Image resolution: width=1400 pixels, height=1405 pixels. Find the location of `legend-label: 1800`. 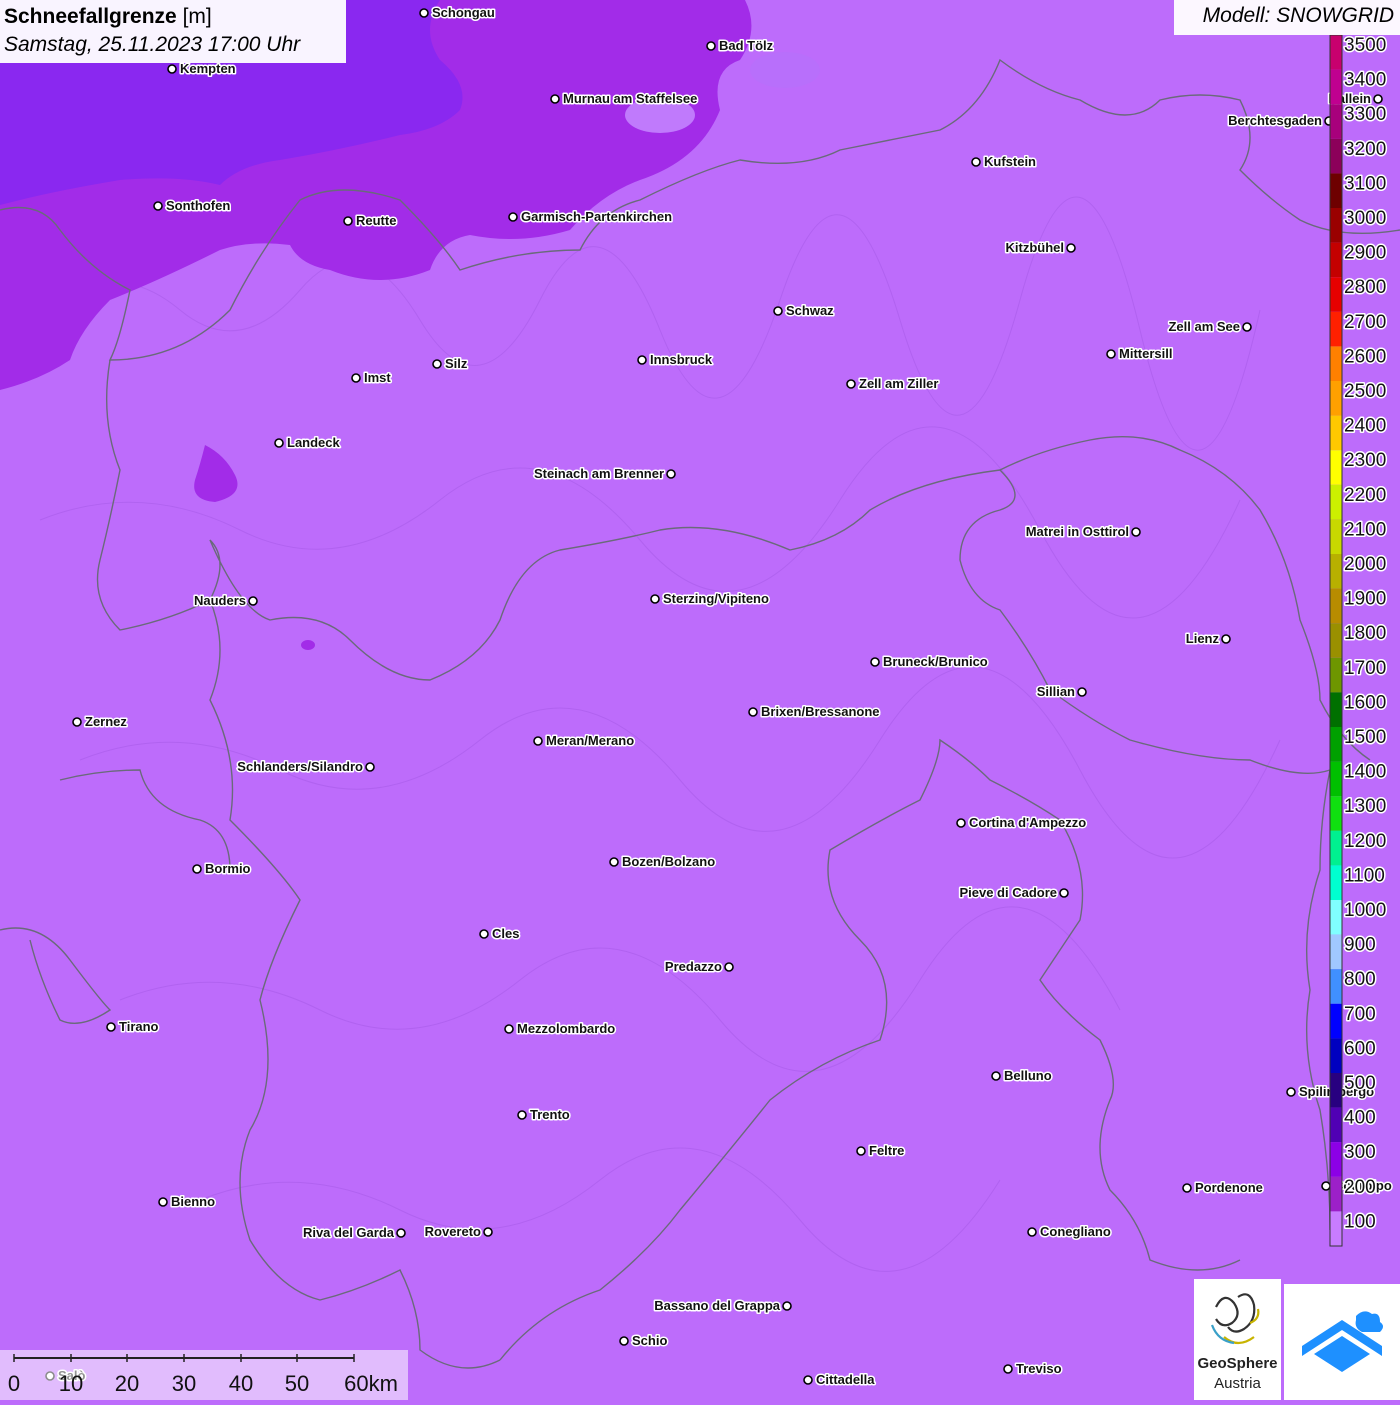

legend-label: 1800 is located at coordinates (1365, 633).